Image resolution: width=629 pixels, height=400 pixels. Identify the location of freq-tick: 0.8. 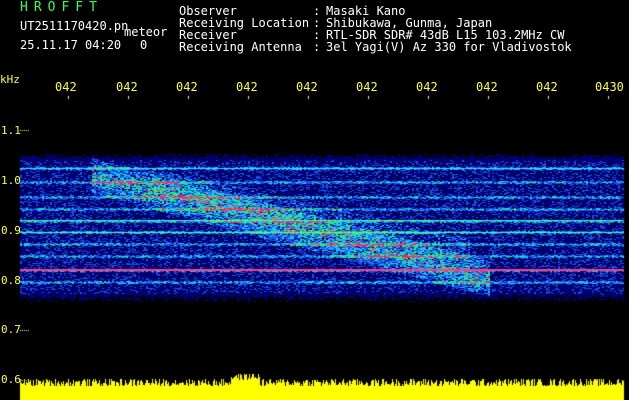
(11, 280).